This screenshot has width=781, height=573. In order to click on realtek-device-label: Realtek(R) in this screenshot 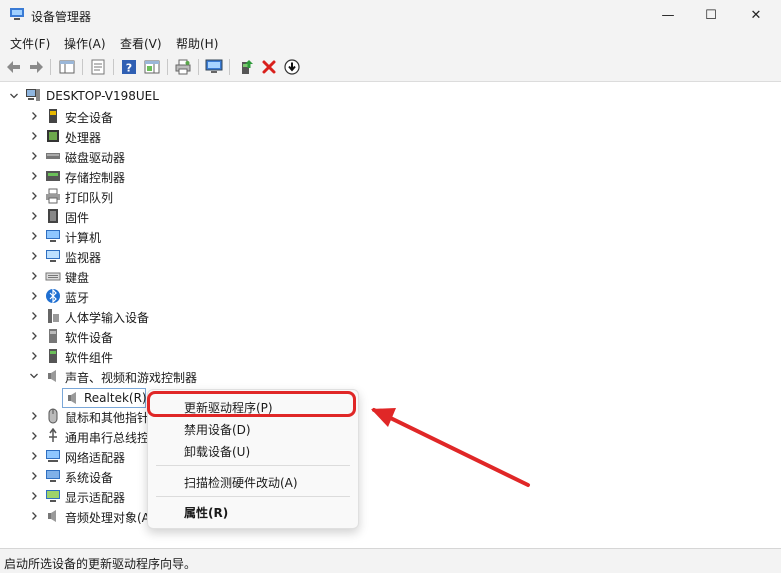, I will do `click(115, 398)`.